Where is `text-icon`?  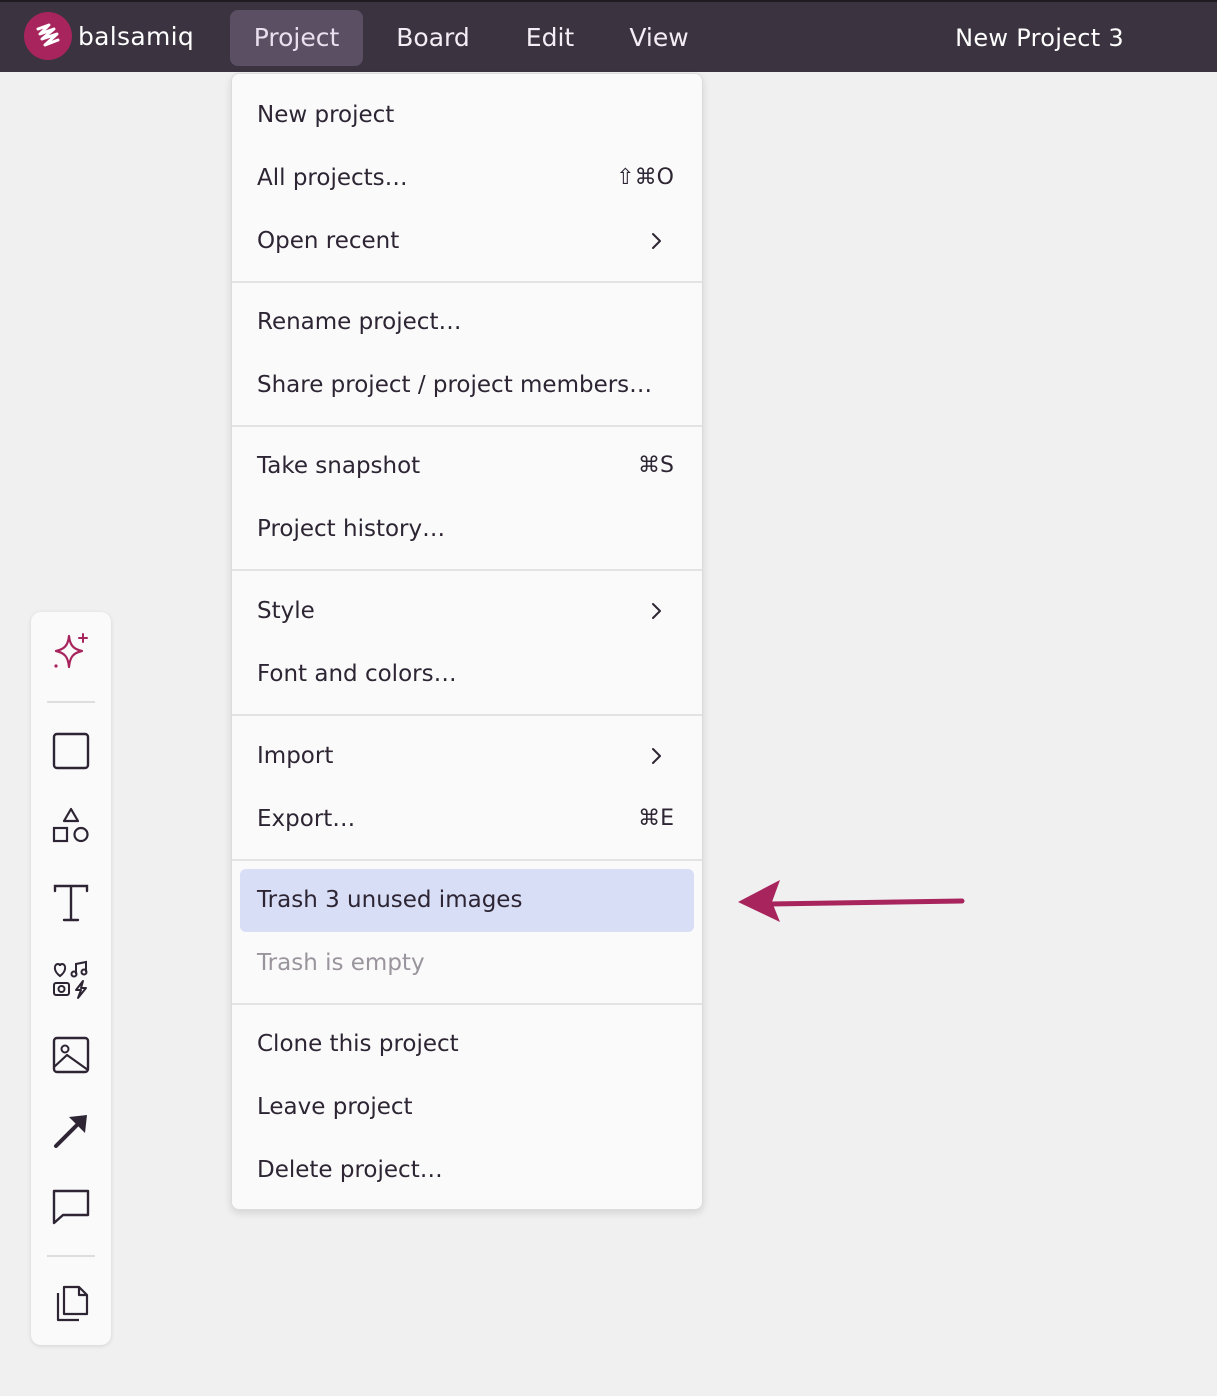
text-icon is located at coordinates (71, 903).